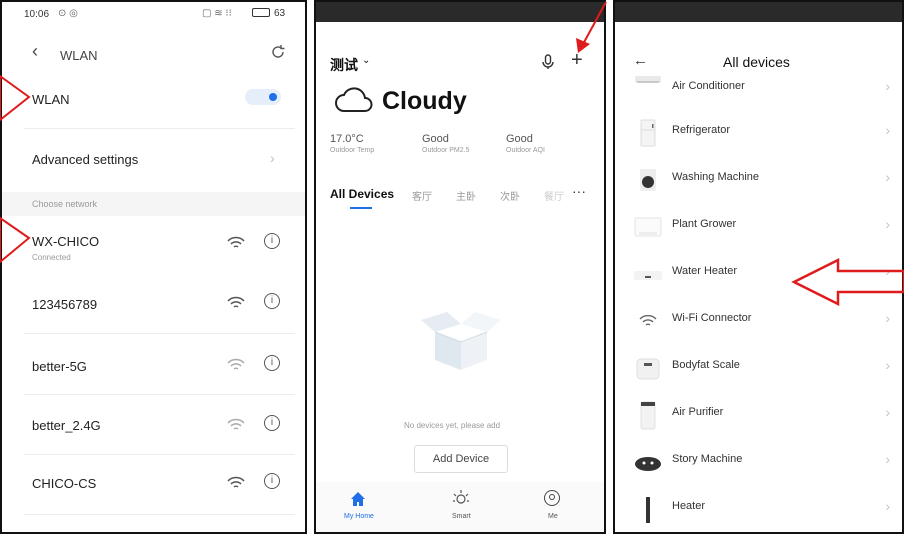 This screenshot has width=904, height=534. Describe the element at coordinates (594, 24) in the screenshot. I see `annotation-arrow-add` at that location.